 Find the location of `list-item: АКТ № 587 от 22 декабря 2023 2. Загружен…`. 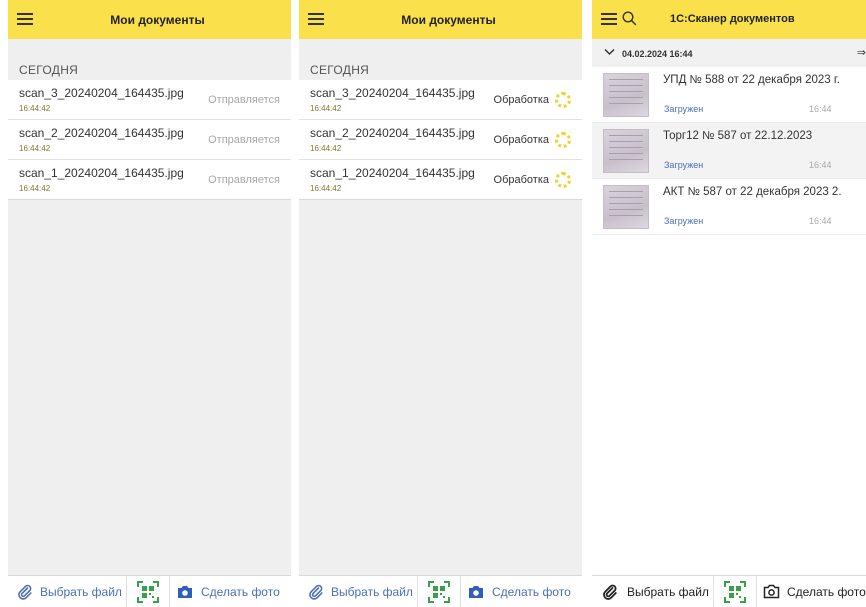

list-item: АКТ № 587 от 22 декабря 2023 2. Загружен… is located at coordinates (729, 207).